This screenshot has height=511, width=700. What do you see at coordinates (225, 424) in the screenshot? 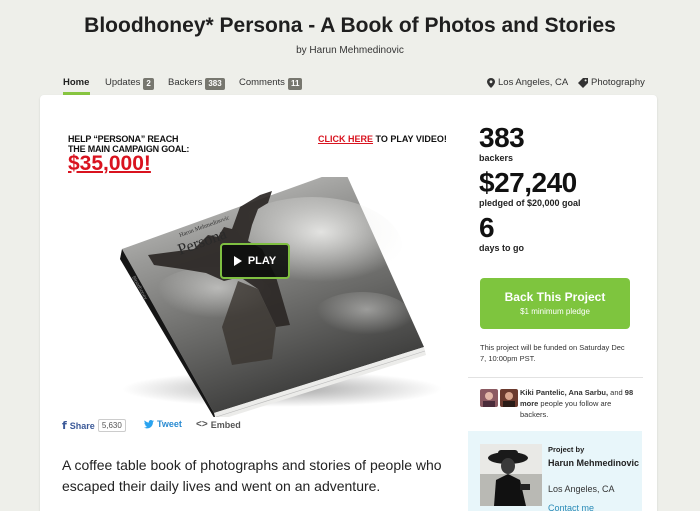
I see `embed-label: Embed` at bounding box center [225, 424].